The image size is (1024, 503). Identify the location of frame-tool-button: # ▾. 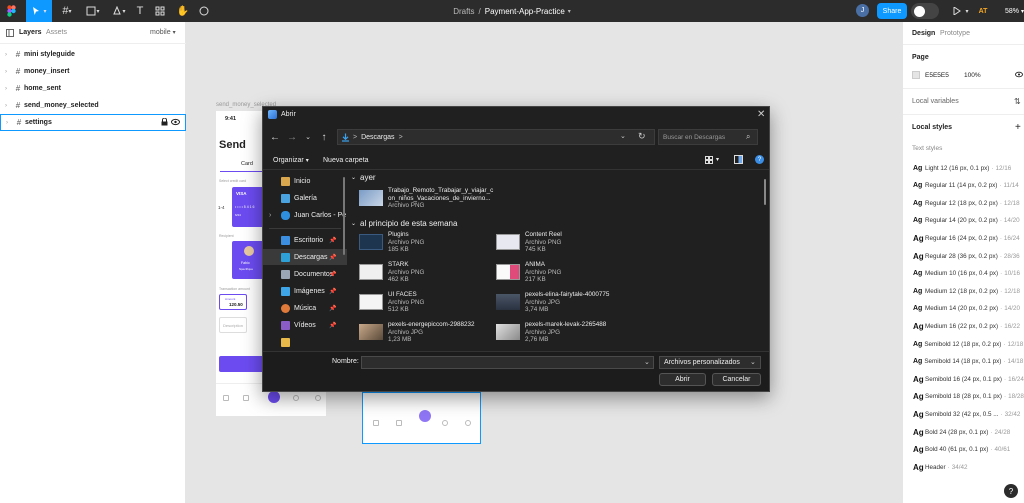
(67, 11).